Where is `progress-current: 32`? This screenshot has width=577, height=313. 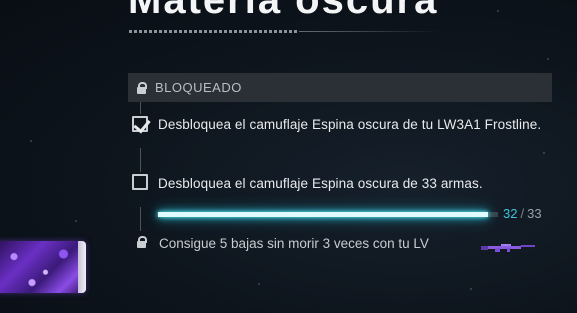 progress-current: 32 is located at coordinates (510, 213).